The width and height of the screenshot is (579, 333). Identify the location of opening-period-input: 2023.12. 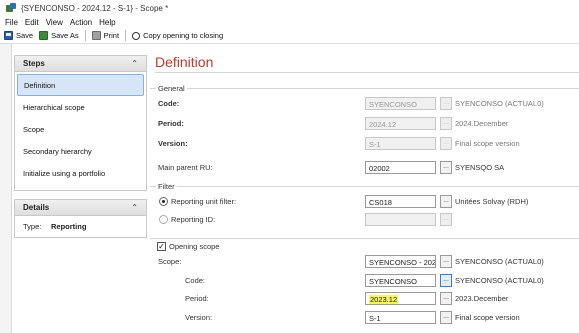
(400, 298).